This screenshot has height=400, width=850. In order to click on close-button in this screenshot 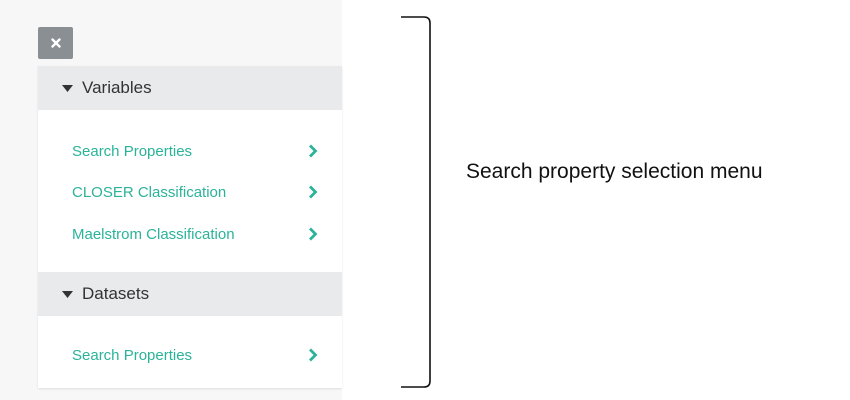, I will do `click(55, 43)`.